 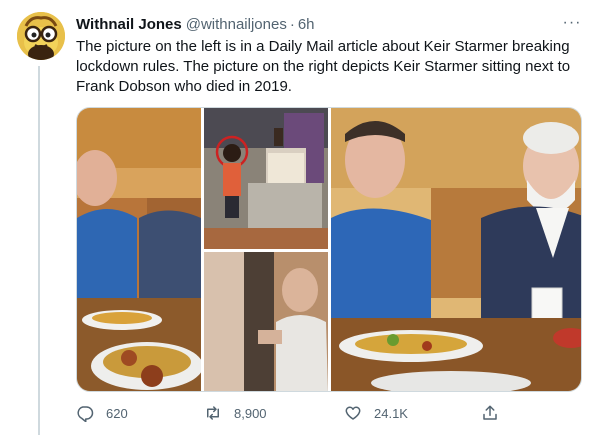 What do you see at coordinates (39, 250) in the screenshot?
I see `thread-line` at bounding box center [39, 250].